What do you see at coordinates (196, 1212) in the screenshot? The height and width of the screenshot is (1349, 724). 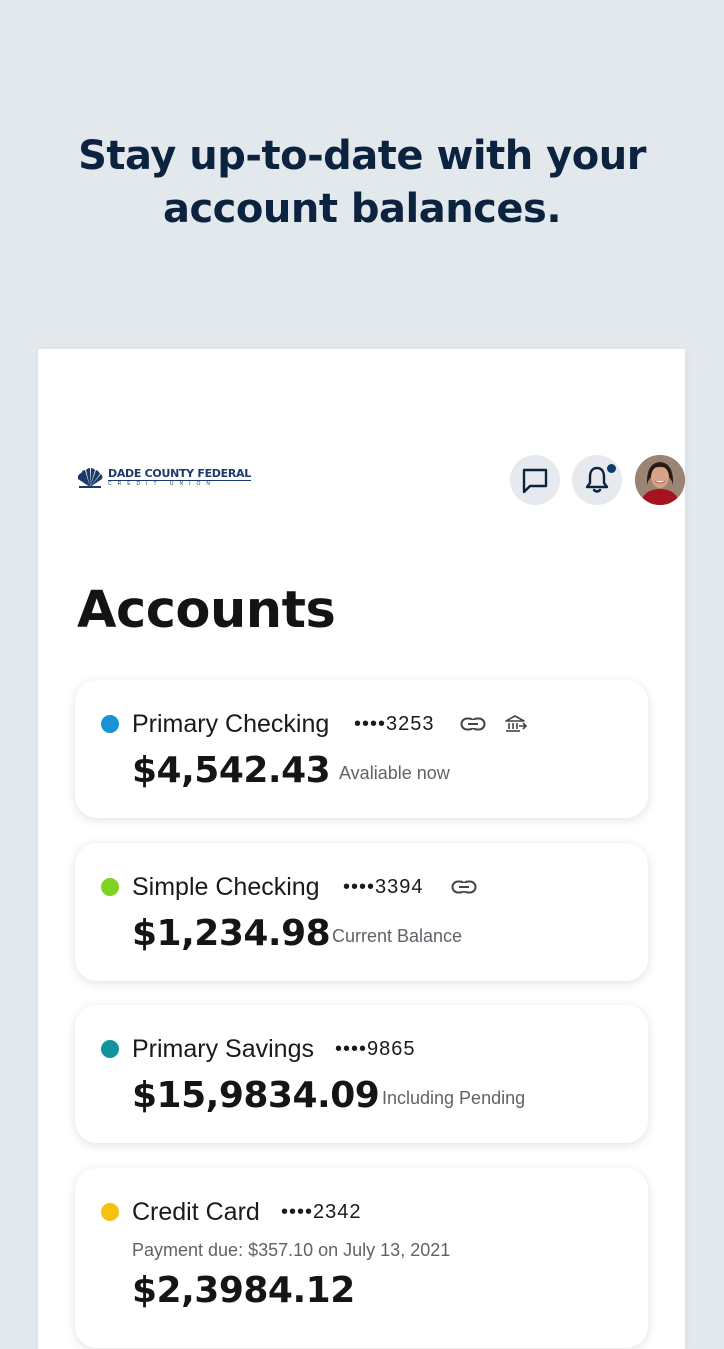 I see `account-name: Credit Card` at bounding box center [196, 1212].